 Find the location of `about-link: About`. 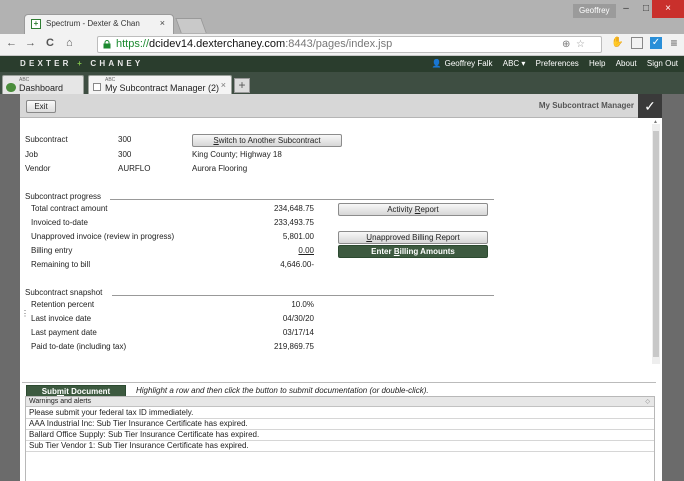

about-link: About is located at coordinates (626, 63).